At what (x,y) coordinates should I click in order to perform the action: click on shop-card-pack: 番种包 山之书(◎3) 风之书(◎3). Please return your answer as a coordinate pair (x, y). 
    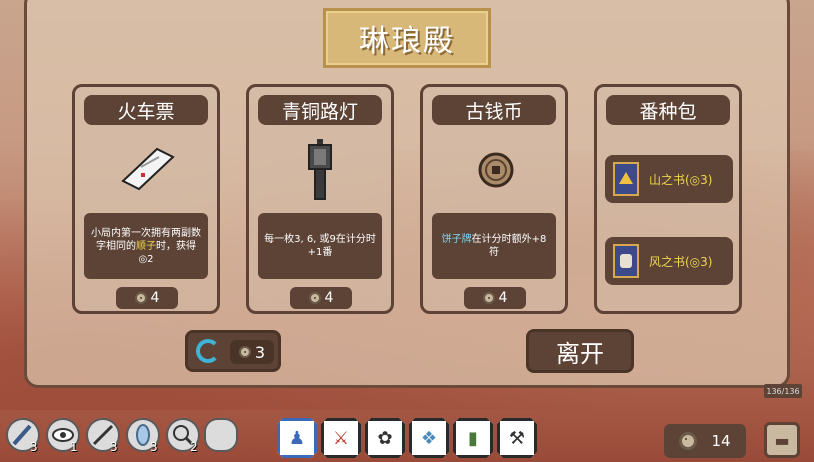
    Looking at the image, I should click on (668, 199).